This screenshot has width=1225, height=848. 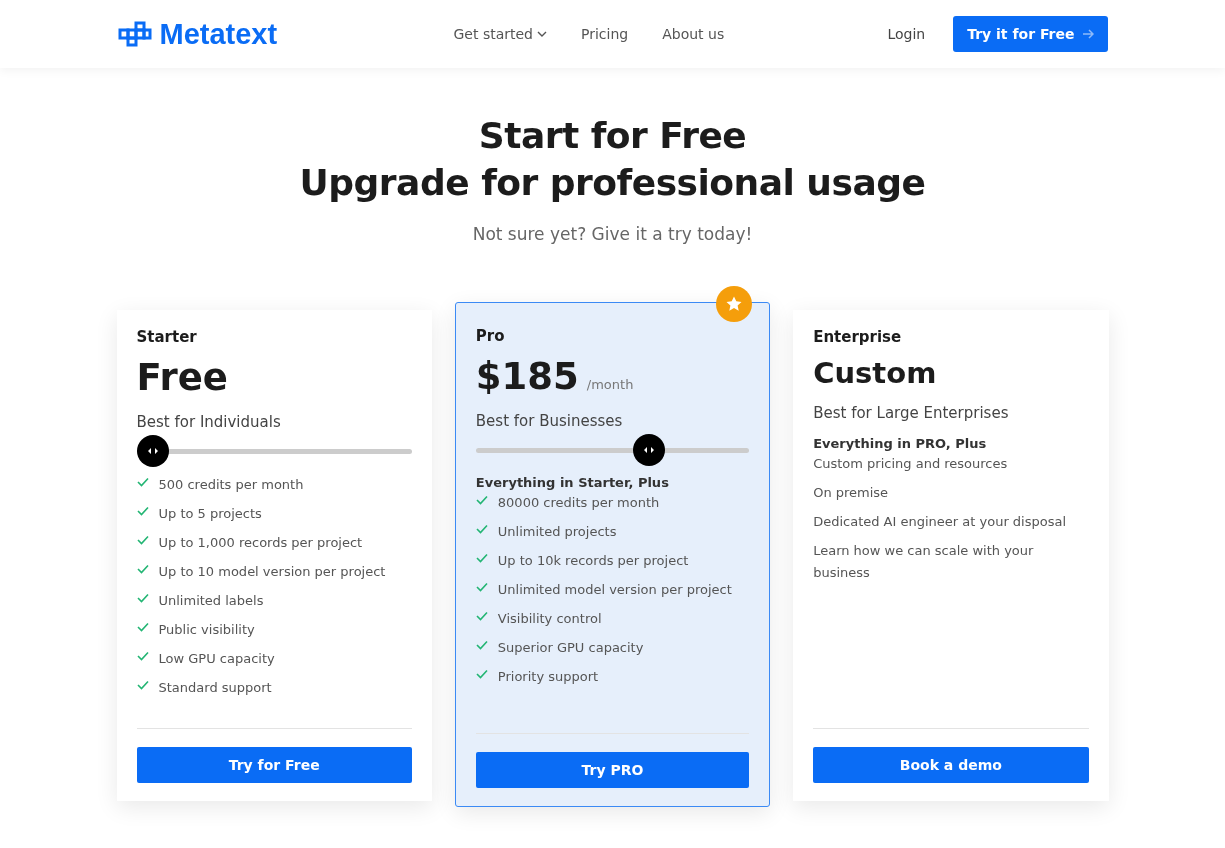 I want to click on nav-link: About us, so click(x=693, y=34).